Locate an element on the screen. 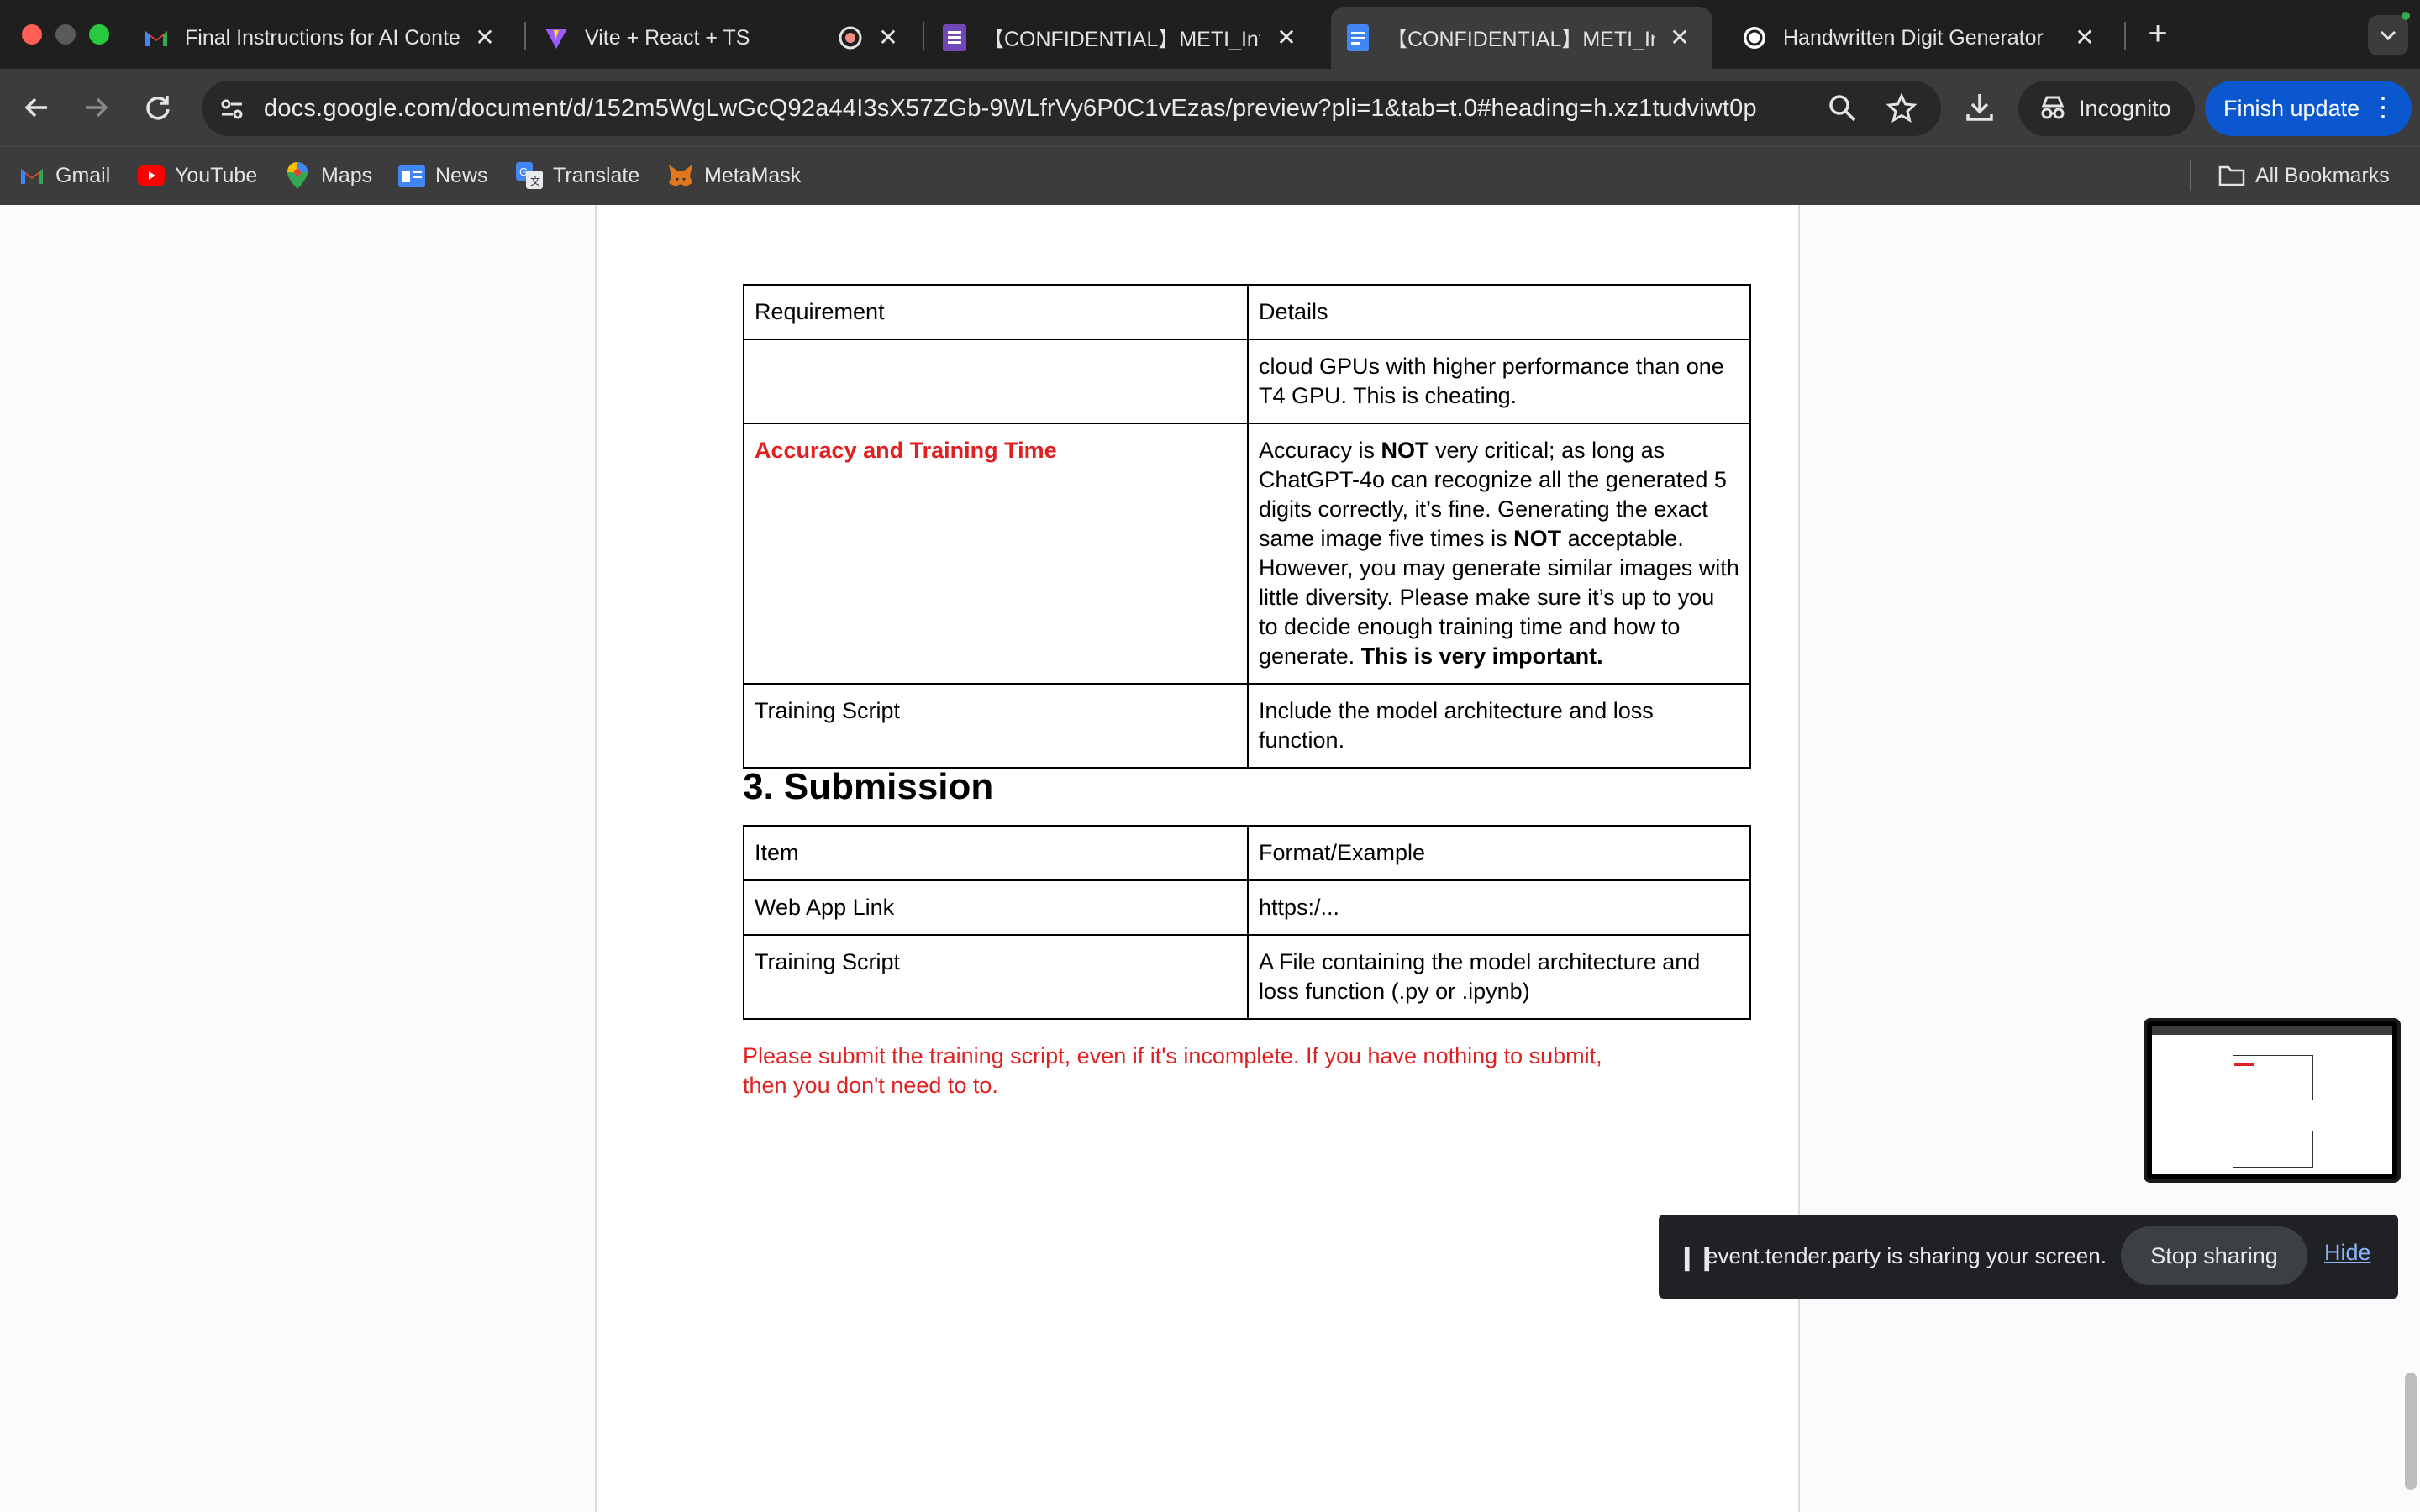  kebab-menu-icon: ⋮ is located at coordinates (2383, 106).